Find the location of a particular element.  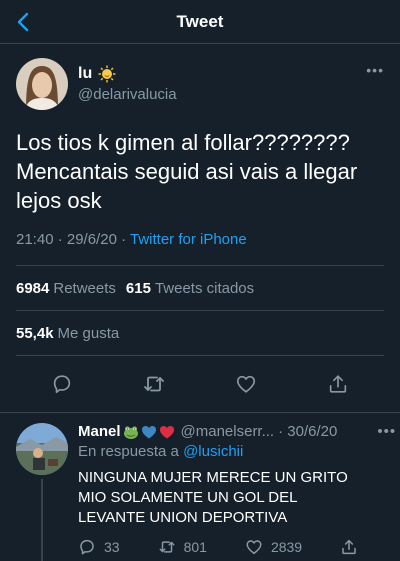

tweet-timestamp-line: 21:40 · 29/6/20 · Twitter for iPhone is located at coordinates (200, 241).